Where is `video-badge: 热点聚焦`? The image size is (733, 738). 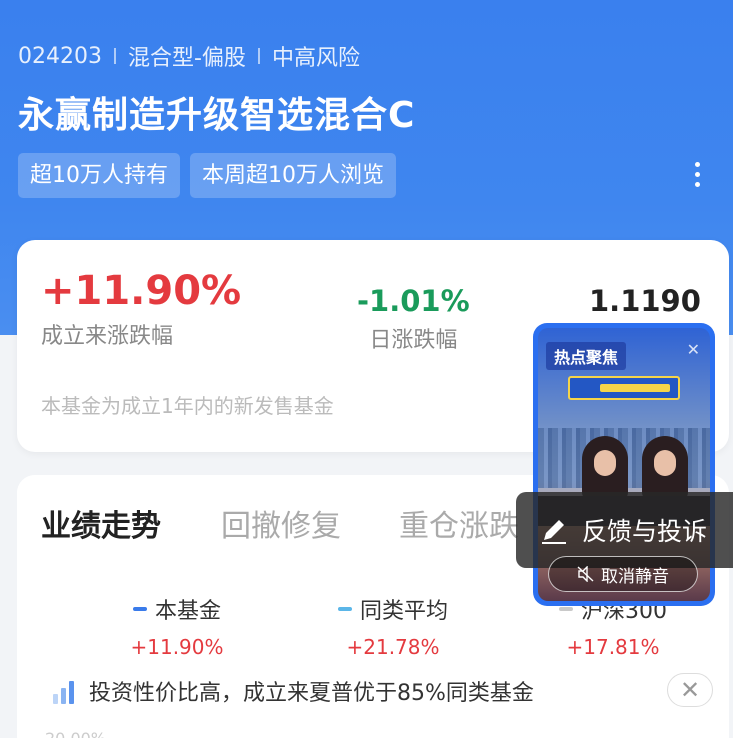 video-badge: 热点聚焦 is located at coordinates (586, 356).